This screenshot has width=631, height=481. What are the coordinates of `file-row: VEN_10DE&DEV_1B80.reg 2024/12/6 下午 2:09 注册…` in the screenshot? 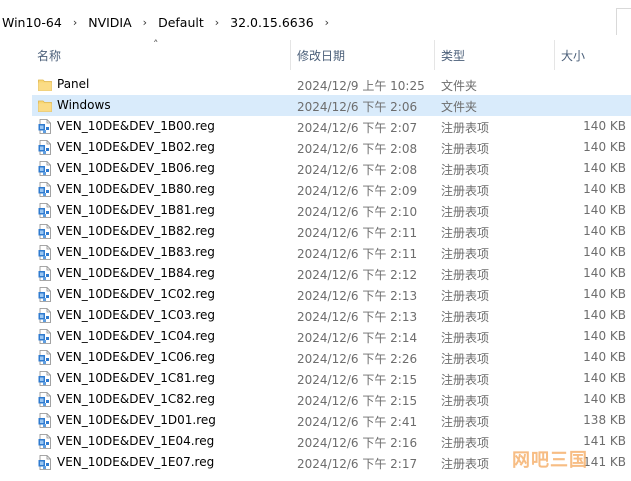 It's located at (315, 189).